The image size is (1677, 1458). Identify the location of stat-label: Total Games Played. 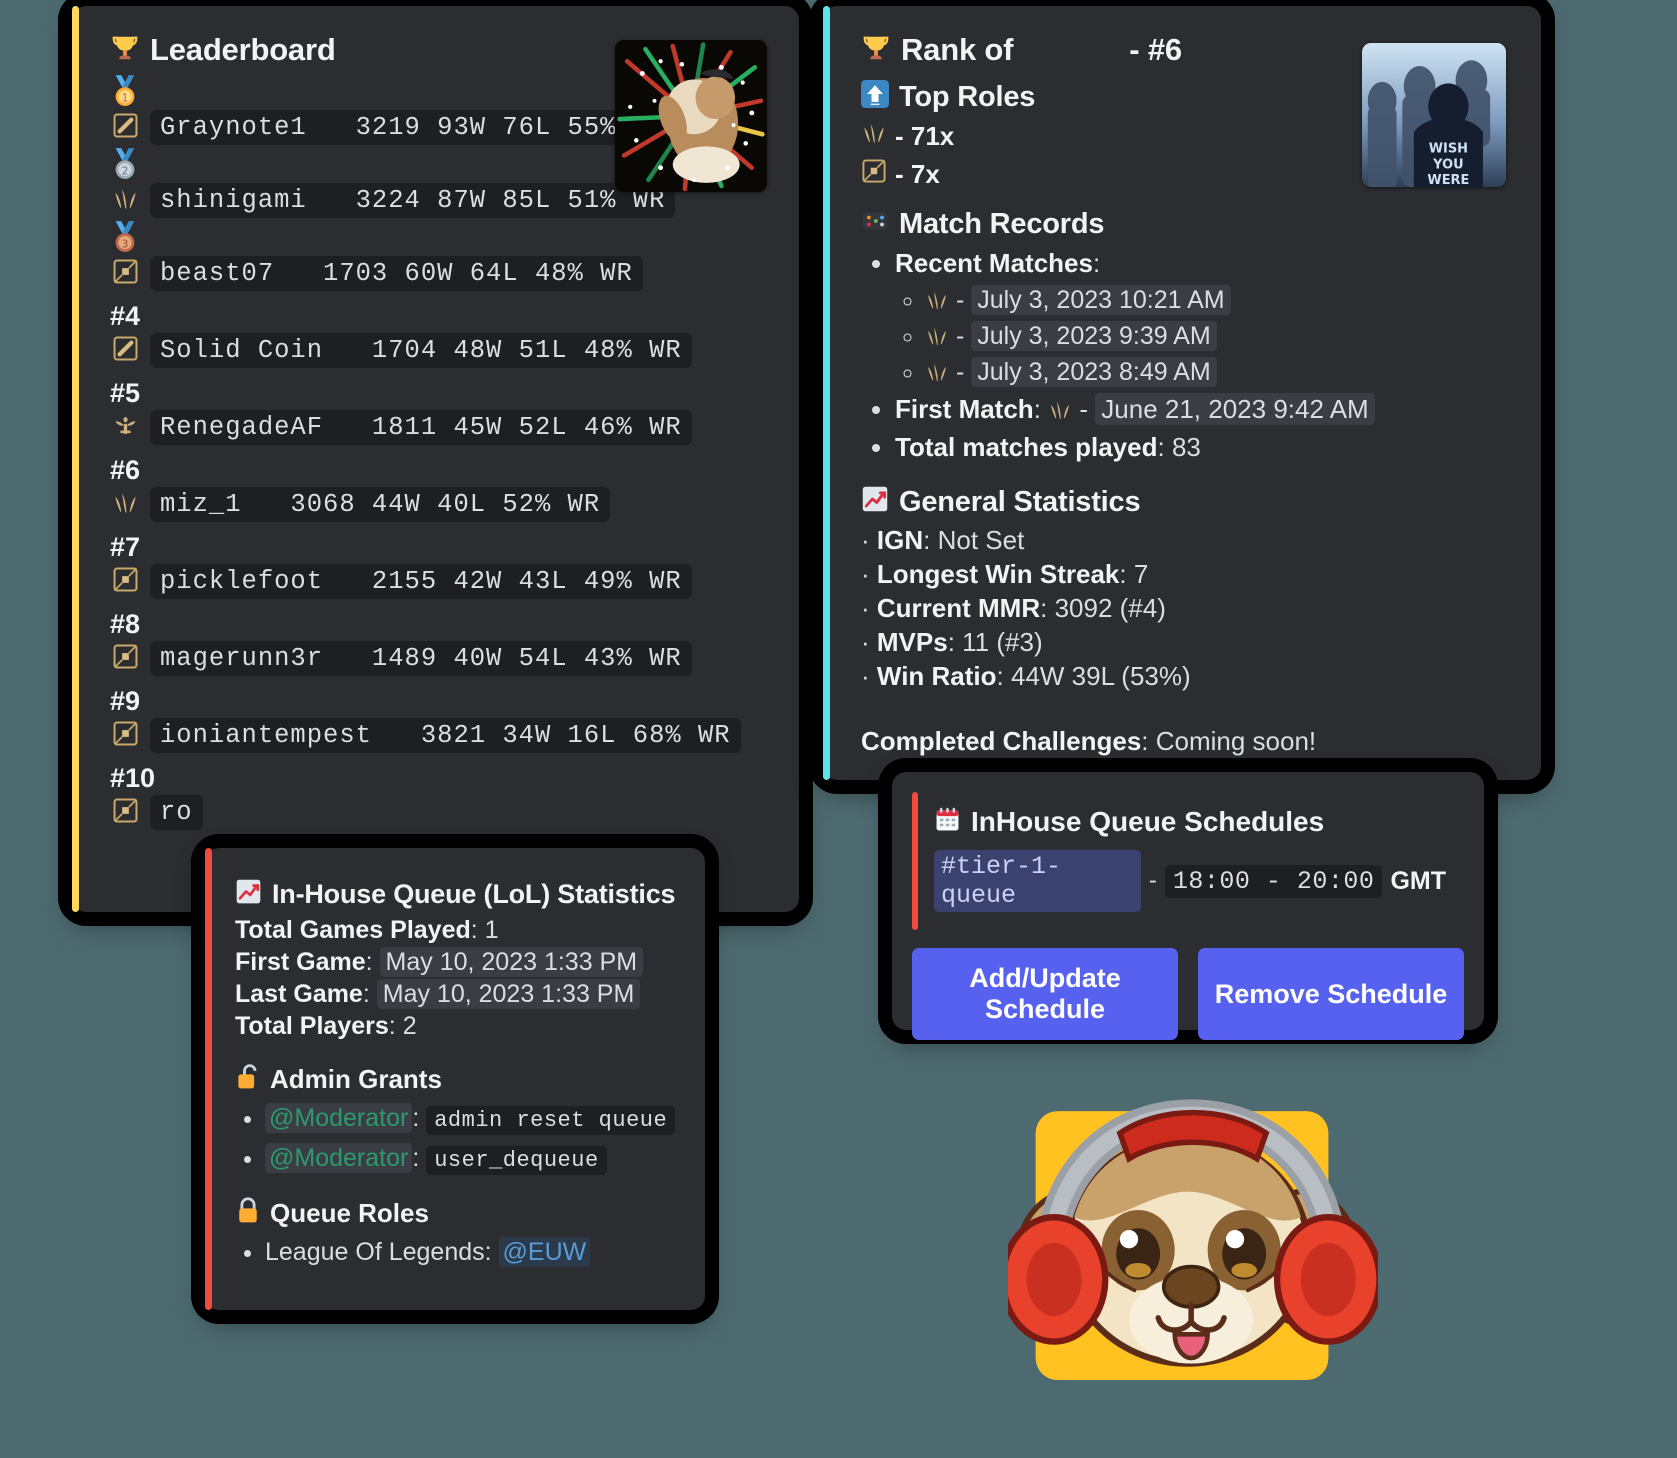
(353, 930).